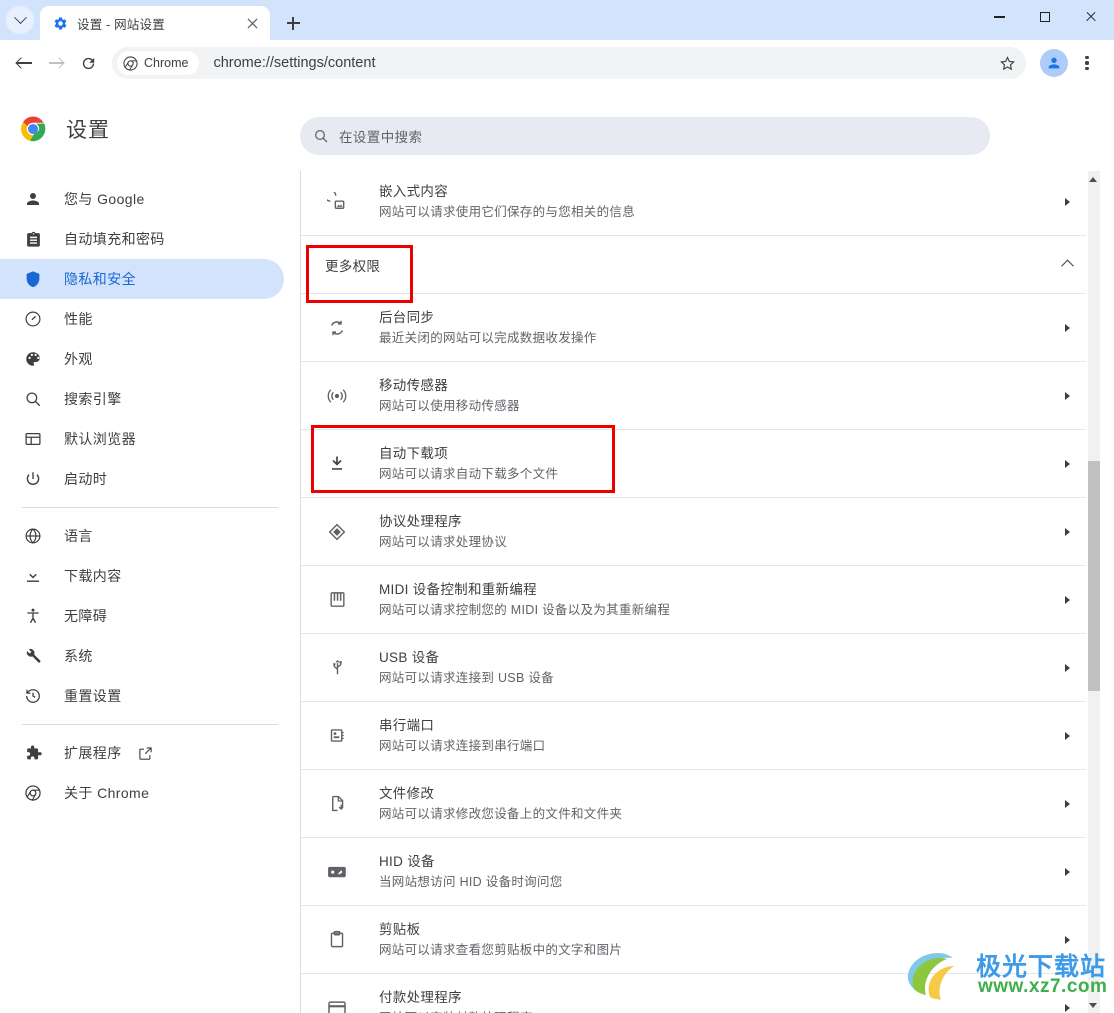 Image resolution: width=1114 pixels, height=1013 pixels. Describe the element at coordinates (700, 993) in the screenshot. I see `content-row-payment-handlers: 付款处理程序 网站可以安装付款处理程序` at that location.